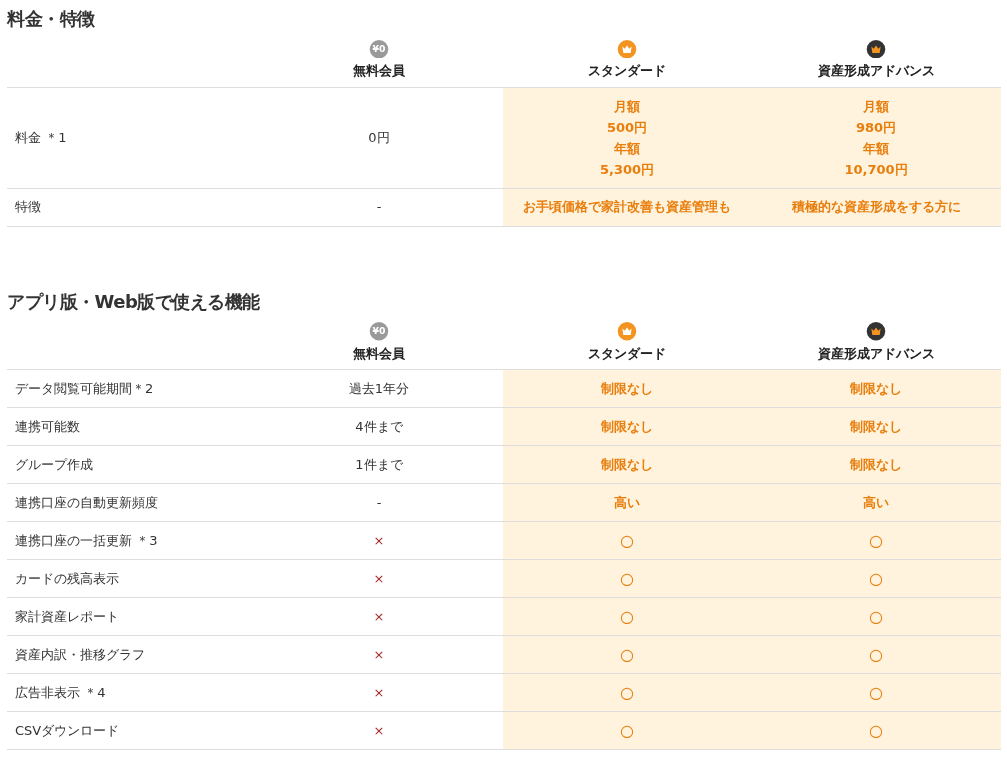 This screenshot has height=767, width=1007. Describe the element at coordinates (51, 19) in the screenshot. I see `section-heading: 料金・特徴` at that location.